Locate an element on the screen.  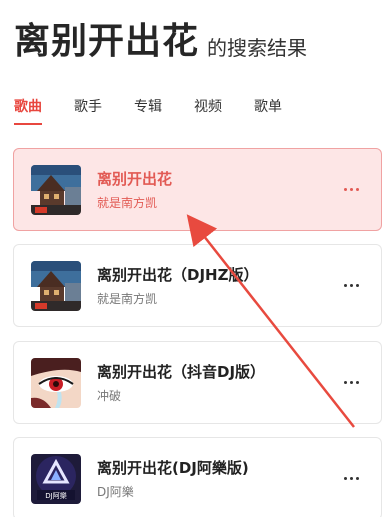
anime-crying-eye-cover is located at coordinates (56, 382).